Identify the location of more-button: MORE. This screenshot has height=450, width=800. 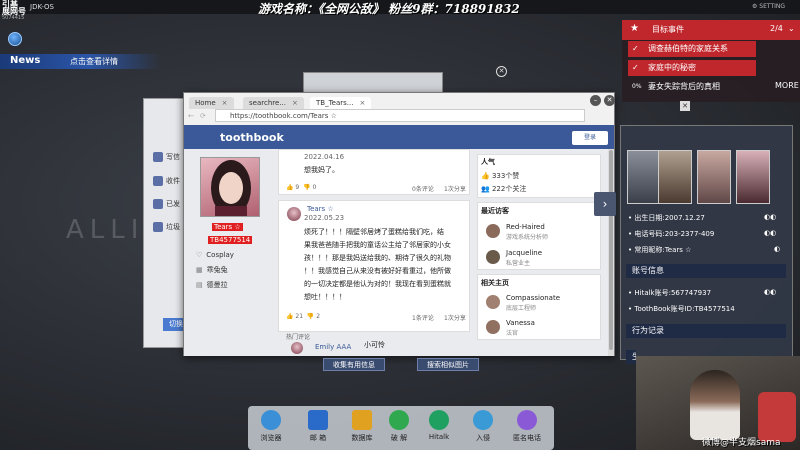
(787, 85).